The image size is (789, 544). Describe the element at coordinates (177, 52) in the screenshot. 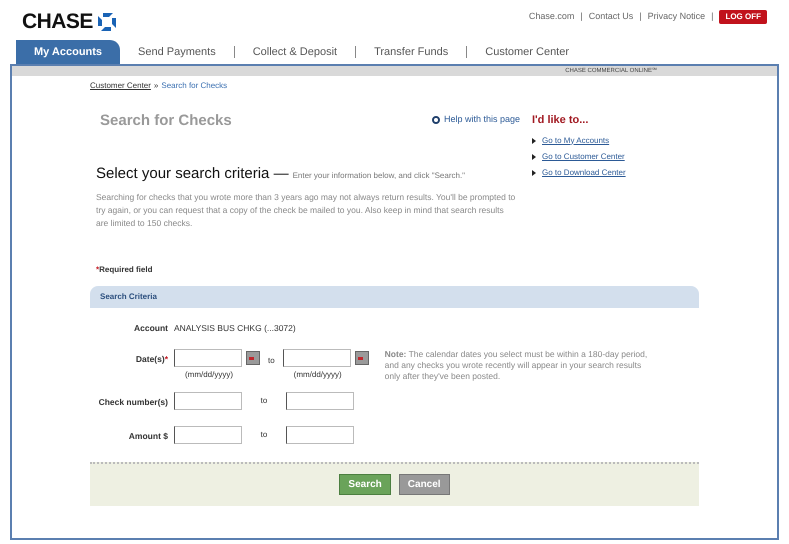

I see `nav-tab: Send Payments` at that location.